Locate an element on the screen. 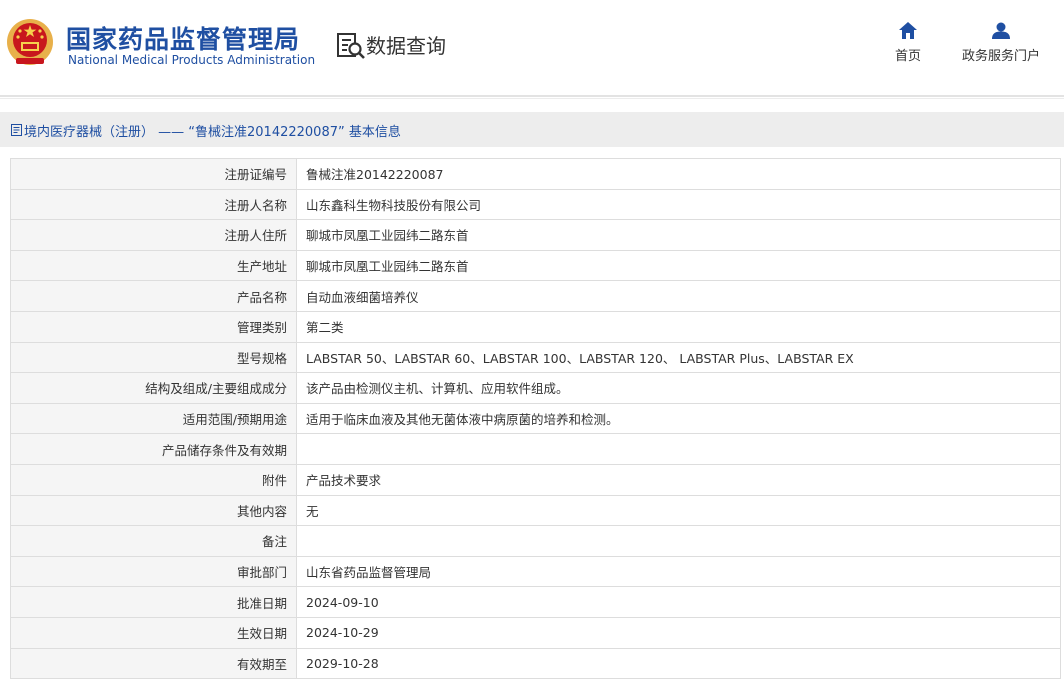  table-row: 其他内容无 is located at coordinates (535, 510).